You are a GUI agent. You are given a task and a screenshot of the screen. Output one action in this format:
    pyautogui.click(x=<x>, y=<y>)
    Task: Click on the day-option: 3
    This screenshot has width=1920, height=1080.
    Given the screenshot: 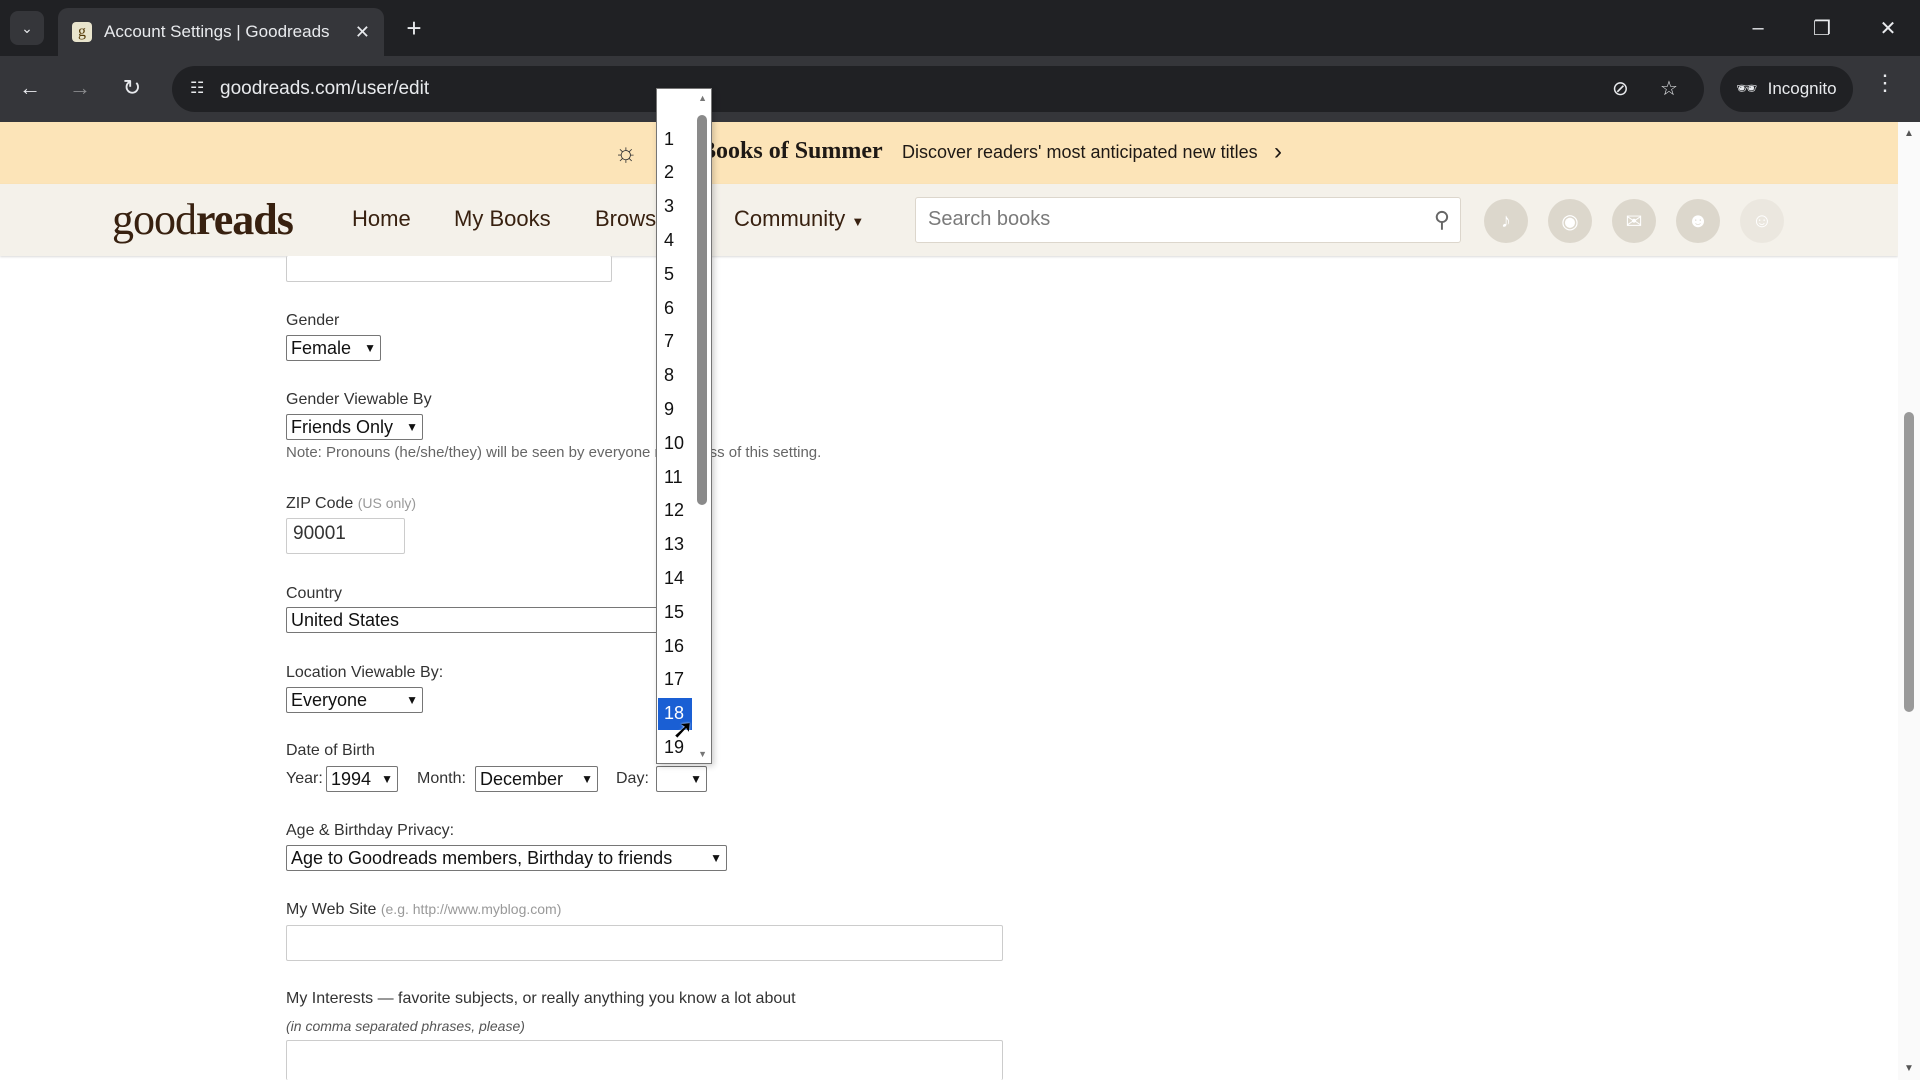 What is the action you would take?
    pyautogui.click(x=675, y=207)
    